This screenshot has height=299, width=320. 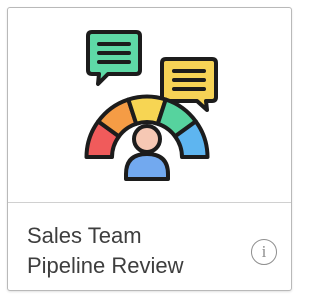 I want to click on green-chat-bubble-icon, so click(x=114, y=58).